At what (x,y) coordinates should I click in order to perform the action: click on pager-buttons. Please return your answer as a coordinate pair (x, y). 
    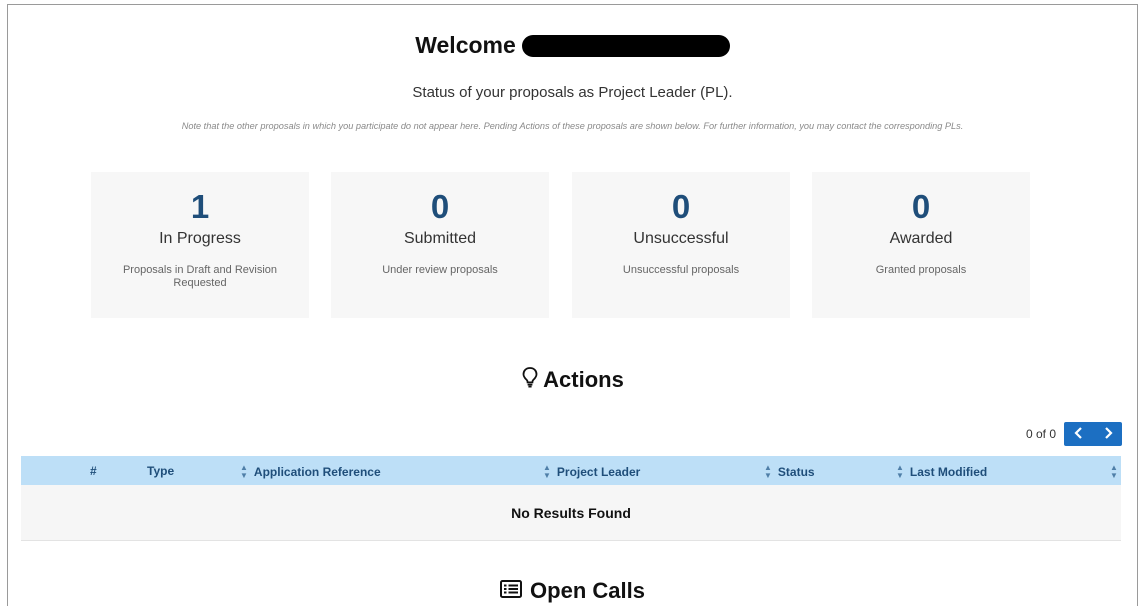
    Looking at the image, I should click on (1093, 434).